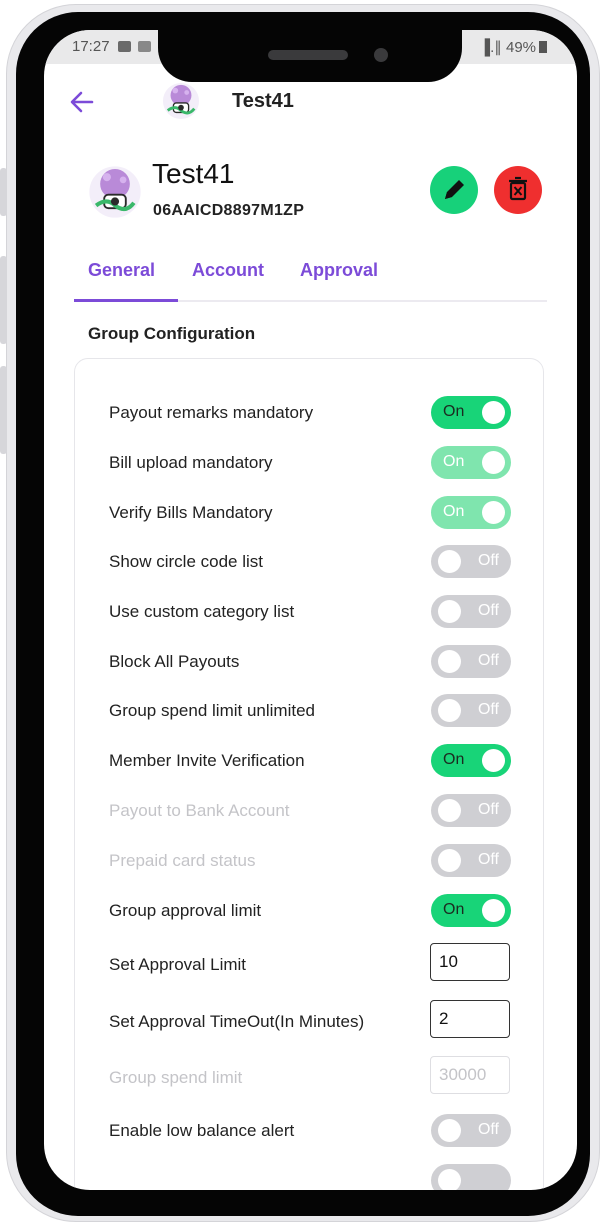  What do you see at coordinates (470, 1019) in the screenshot?
I see `approval-timeout-input` at bounding box center [470, 1019].